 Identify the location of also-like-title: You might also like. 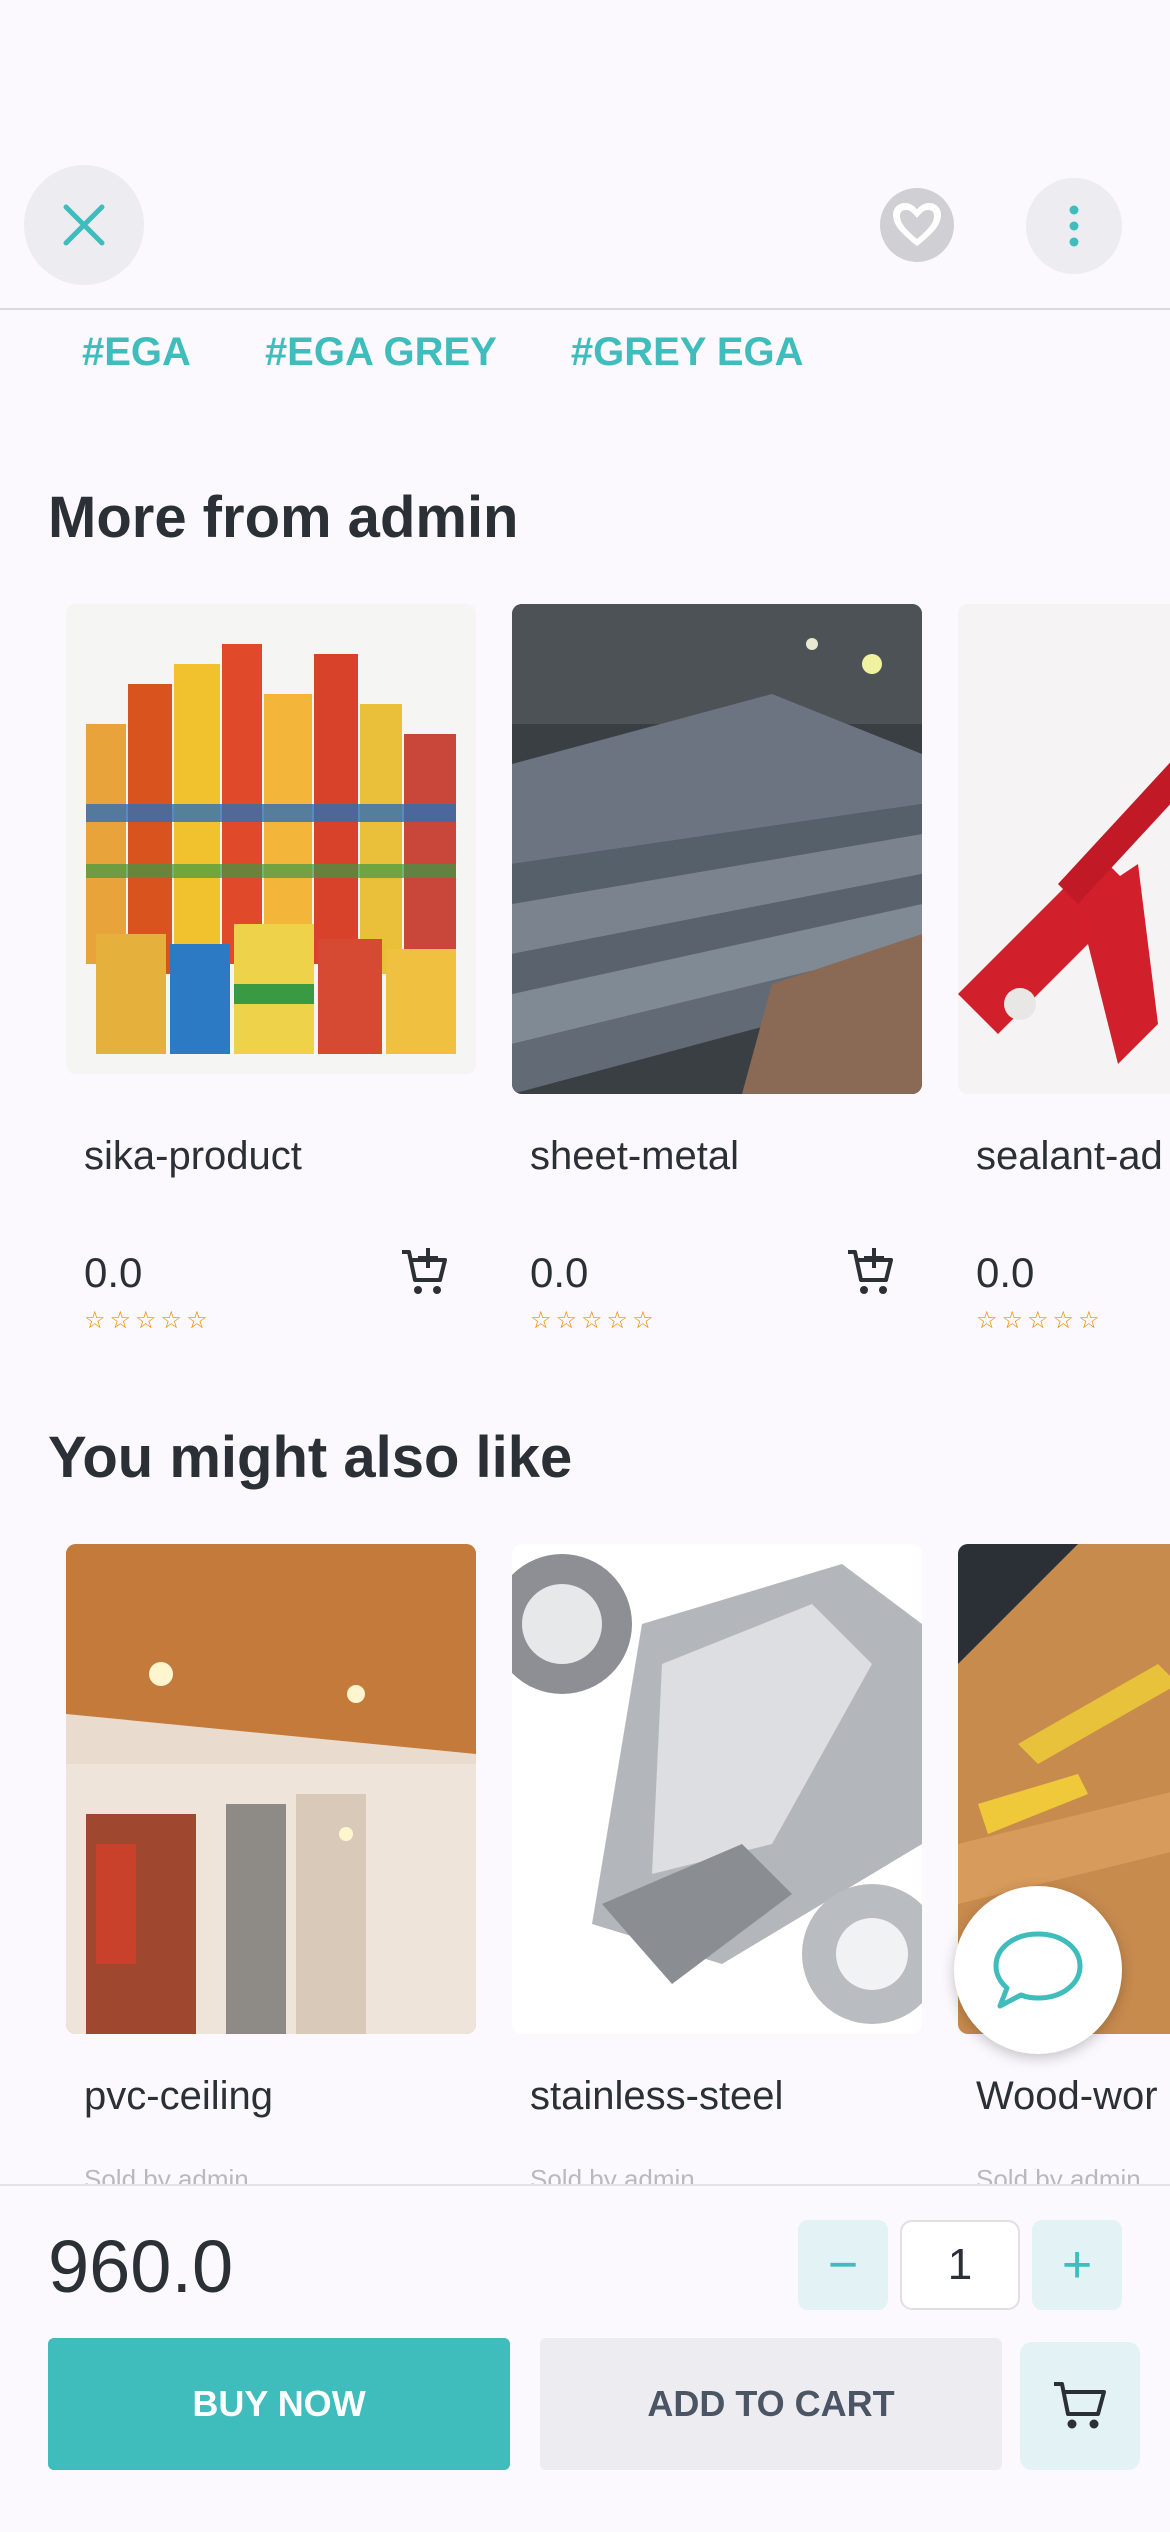
(310, 1457).